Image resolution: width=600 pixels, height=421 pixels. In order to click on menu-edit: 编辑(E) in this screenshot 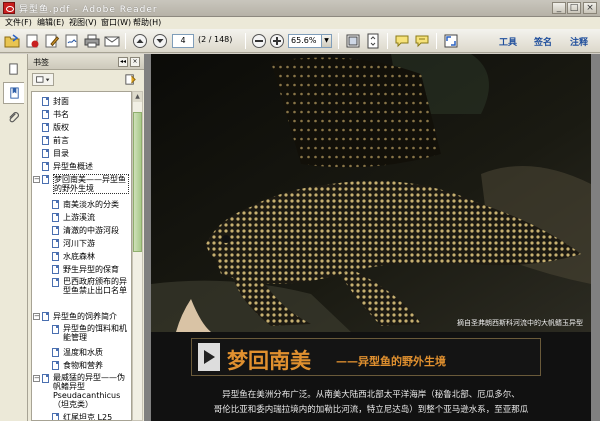, I will do `click(50, 23)`.